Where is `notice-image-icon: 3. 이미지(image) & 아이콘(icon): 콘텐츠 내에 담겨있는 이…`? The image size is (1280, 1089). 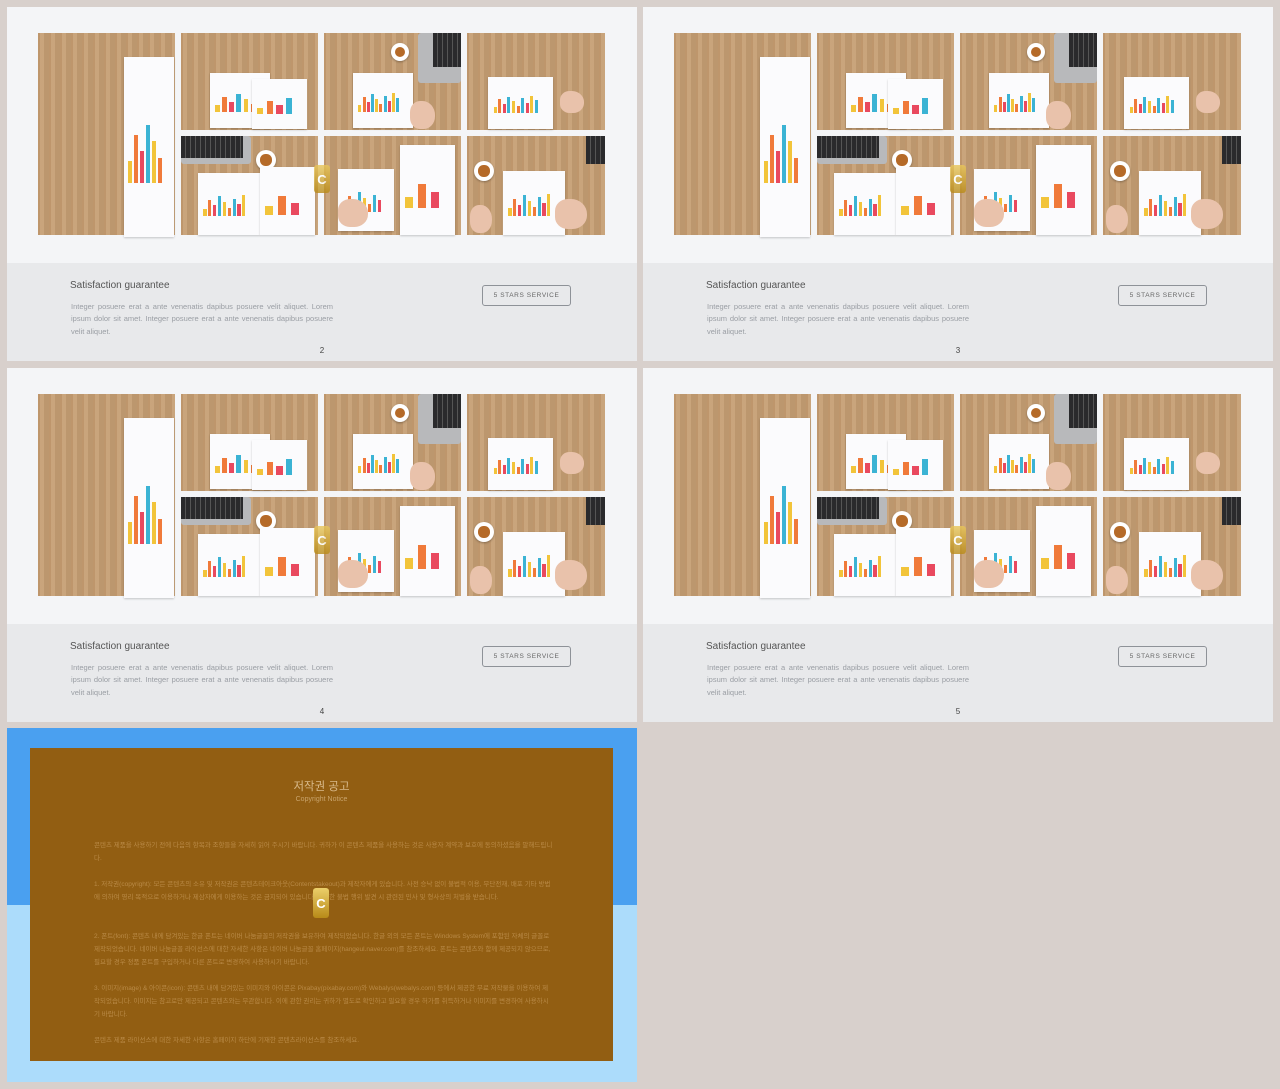 notice-image-icon: 3. 이미지(image) & 아이콘(icon): 콘텐츠 내에 담겨있는 이… is located at coordinates (321, 1001).